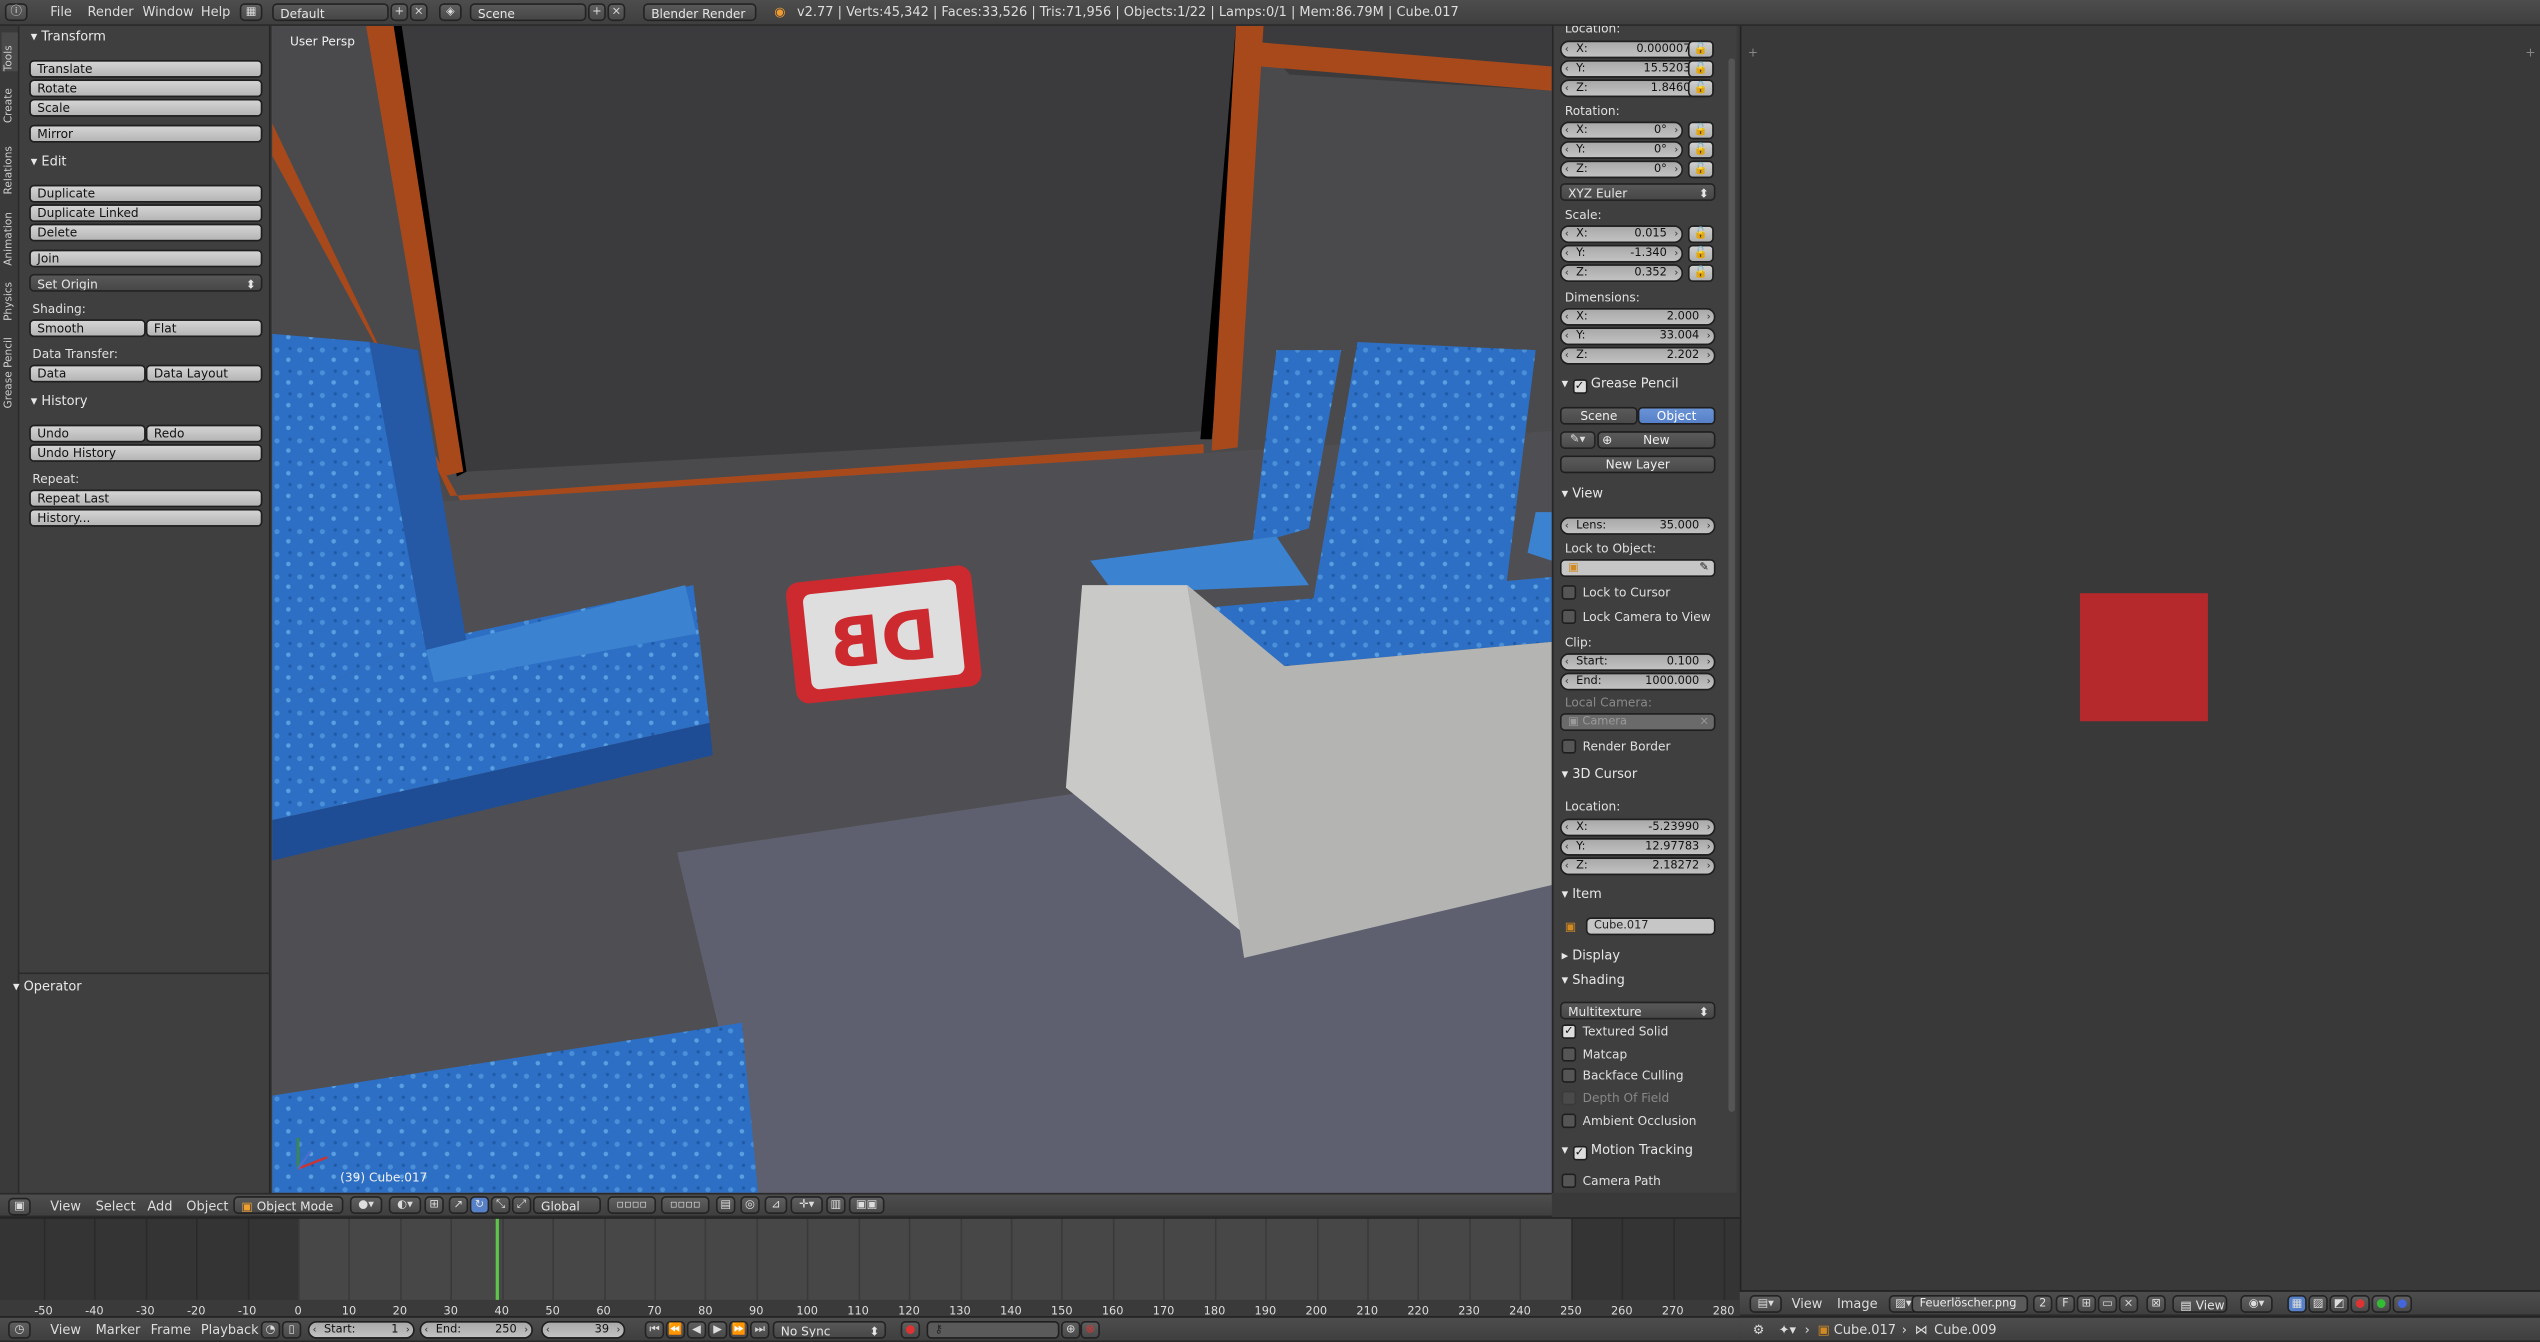  What do you see at coordinates (146, 133) in the screenshot?
I see `mirror-button: Mirror` at bounding box center [146, 133].